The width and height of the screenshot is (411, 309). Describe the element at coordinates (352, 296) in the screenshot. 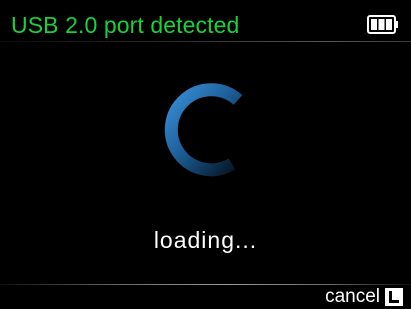

I see `cancel-label: cancel` at that location.